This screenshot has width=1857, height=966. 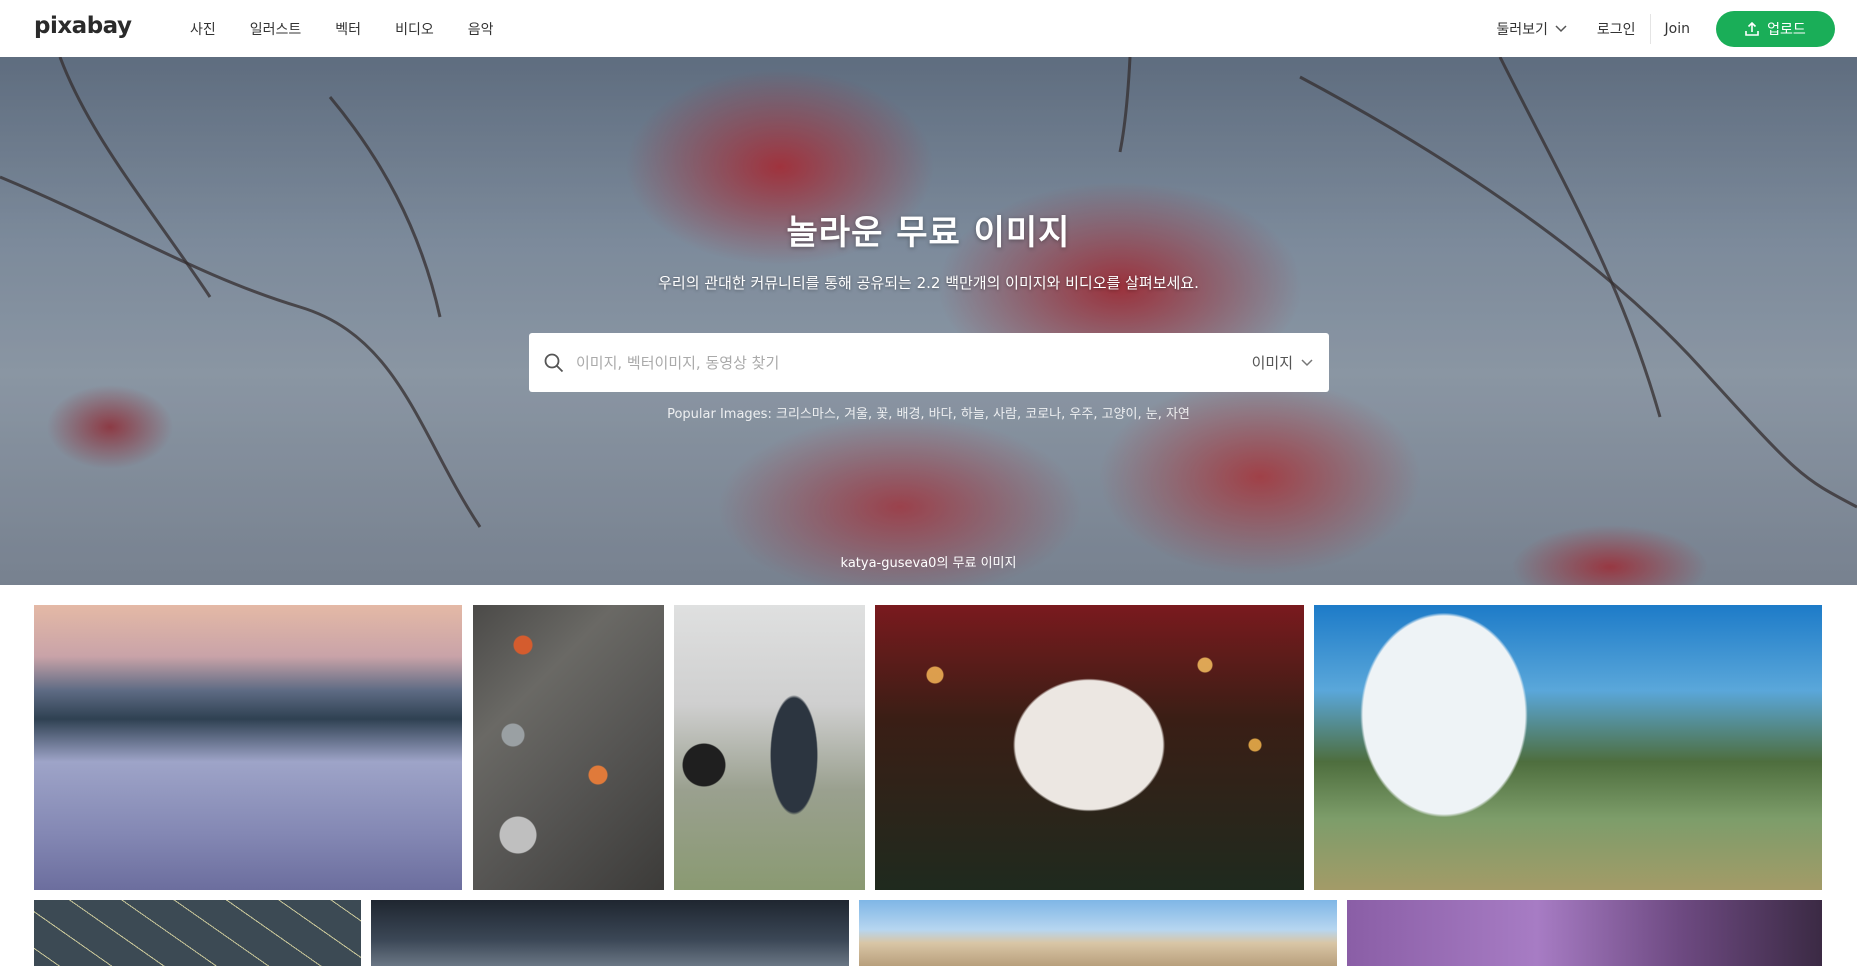 I want to click on popular-tag: 고양이, so click(x=1120, y=414).